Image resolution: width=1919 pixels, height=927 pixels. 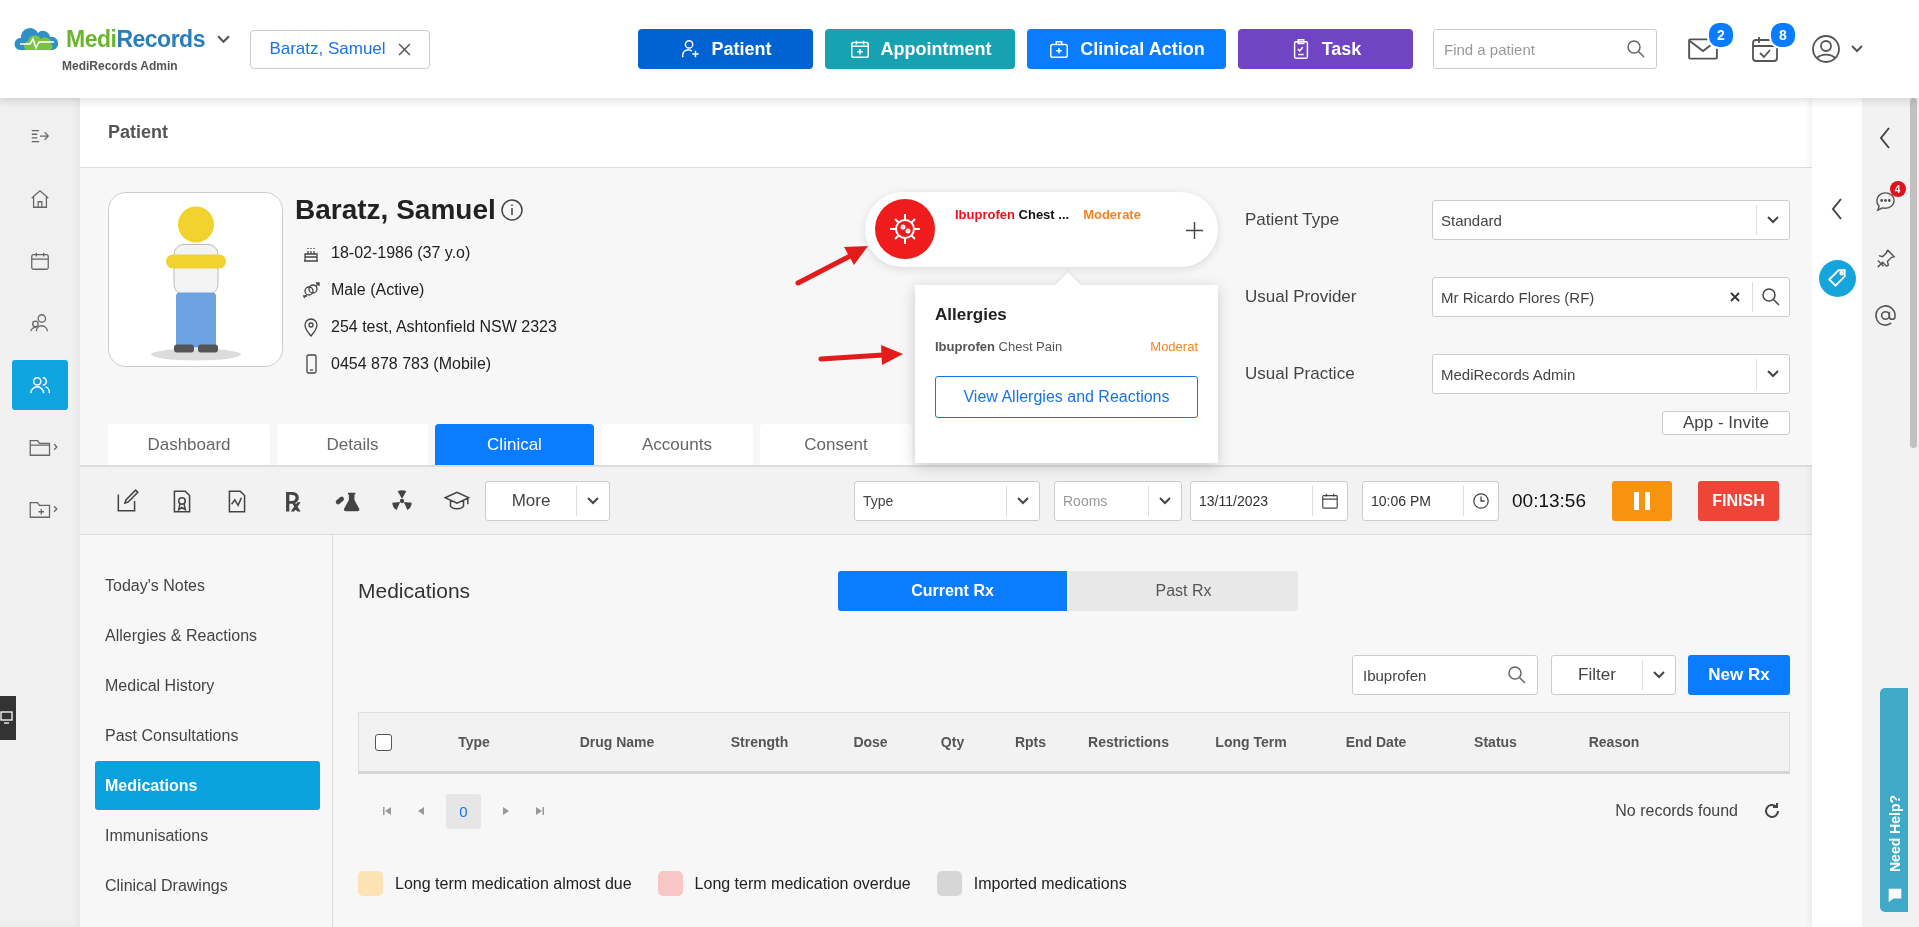 I want to click on tab: Accounts, so click(x=677, y=444).